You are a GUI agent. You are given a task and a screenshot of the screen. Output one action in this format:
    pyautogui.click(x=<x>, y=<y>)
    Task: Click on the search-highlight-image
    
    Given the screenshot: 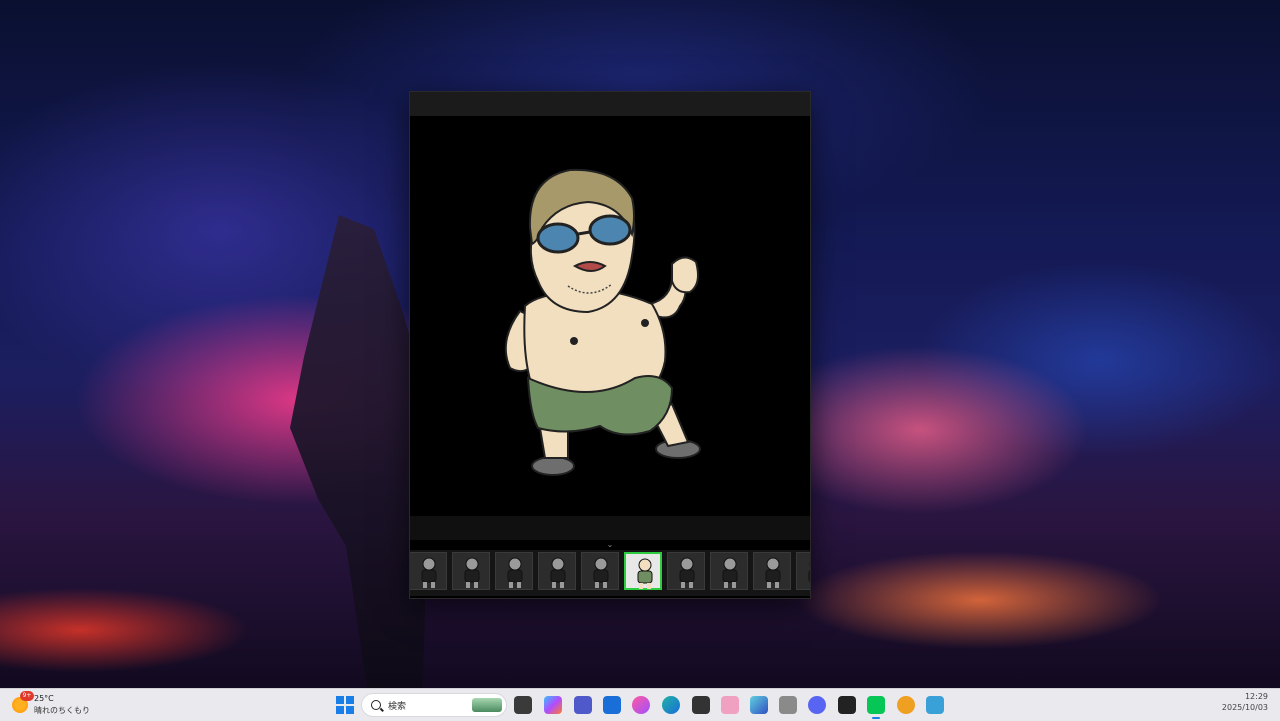 What is the action you would take?
    pyautogui.click(x=487, y=705)
    